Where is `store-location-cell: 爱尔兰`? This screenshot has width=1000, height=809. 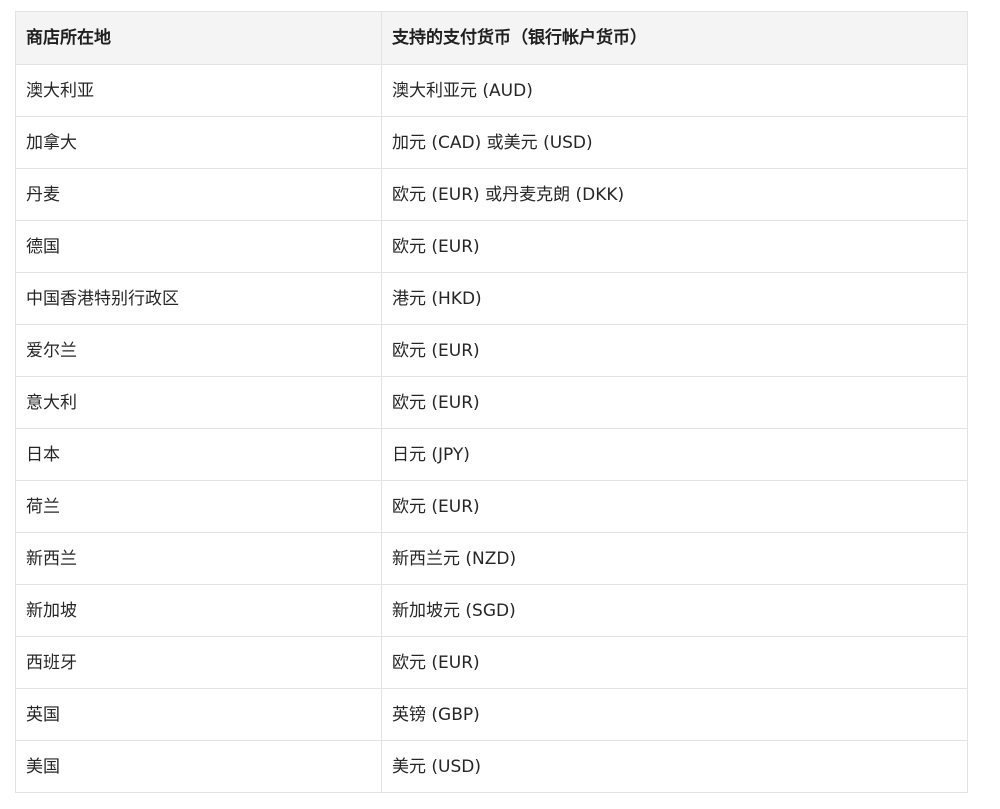 store-location-cell: 爱尔兰 is located at coordinates (198, 350).